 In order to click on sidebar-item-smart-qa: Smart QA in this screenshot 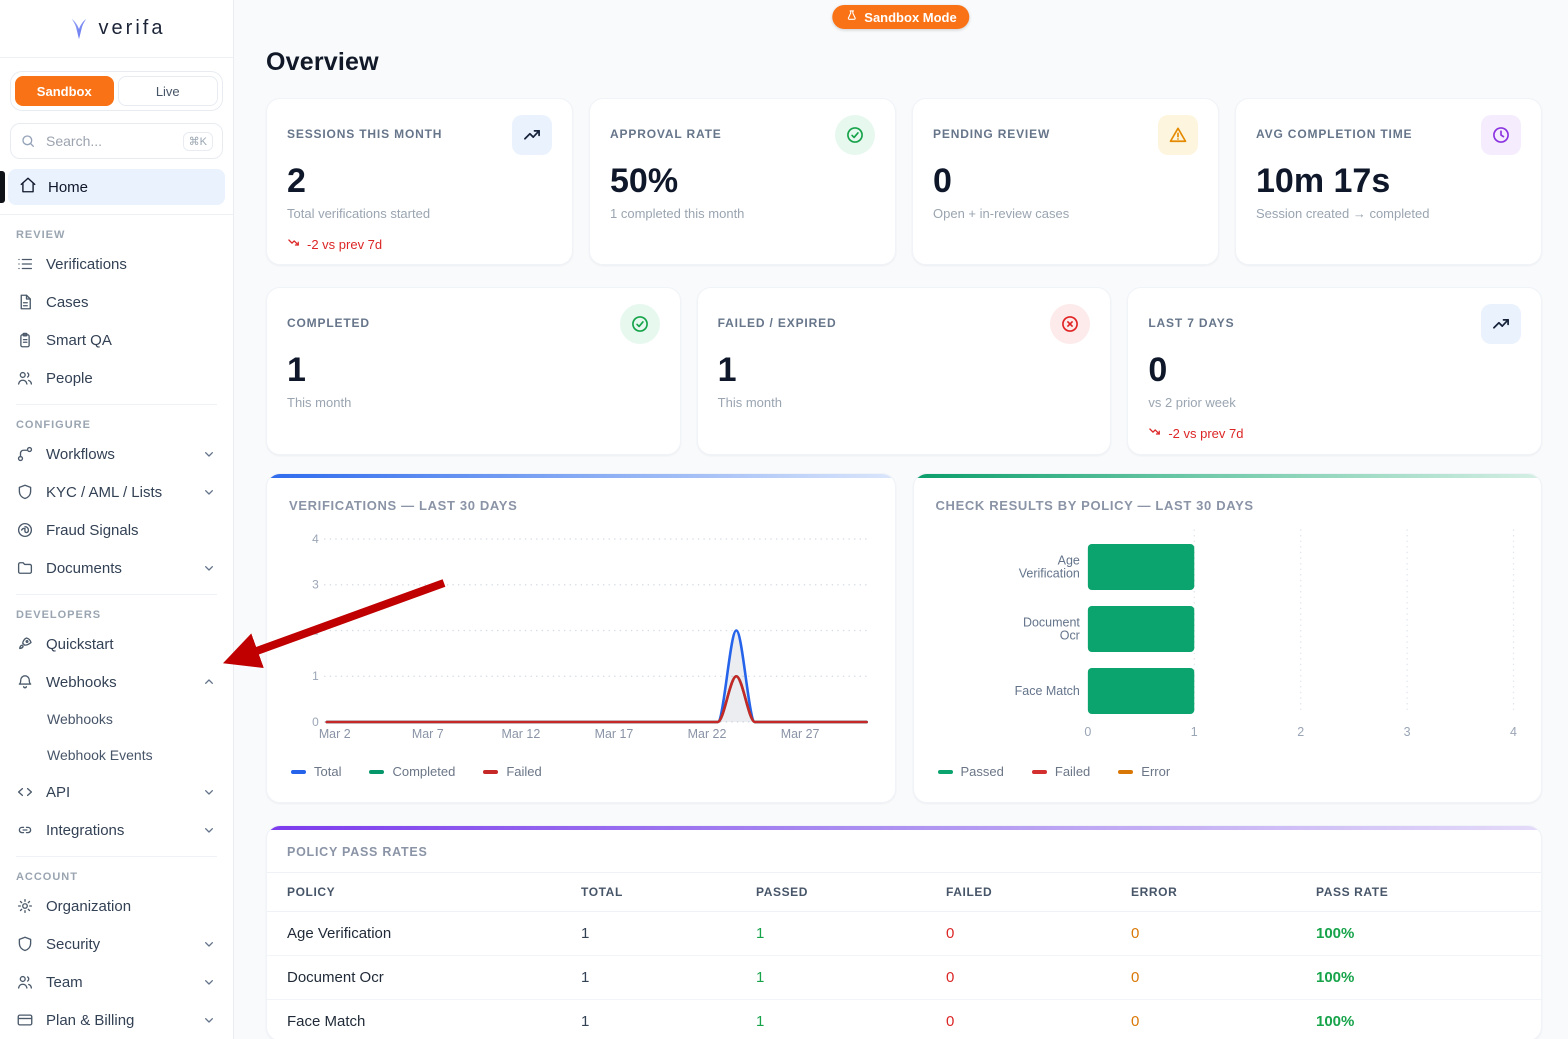, I will do `click(116, 340)`.